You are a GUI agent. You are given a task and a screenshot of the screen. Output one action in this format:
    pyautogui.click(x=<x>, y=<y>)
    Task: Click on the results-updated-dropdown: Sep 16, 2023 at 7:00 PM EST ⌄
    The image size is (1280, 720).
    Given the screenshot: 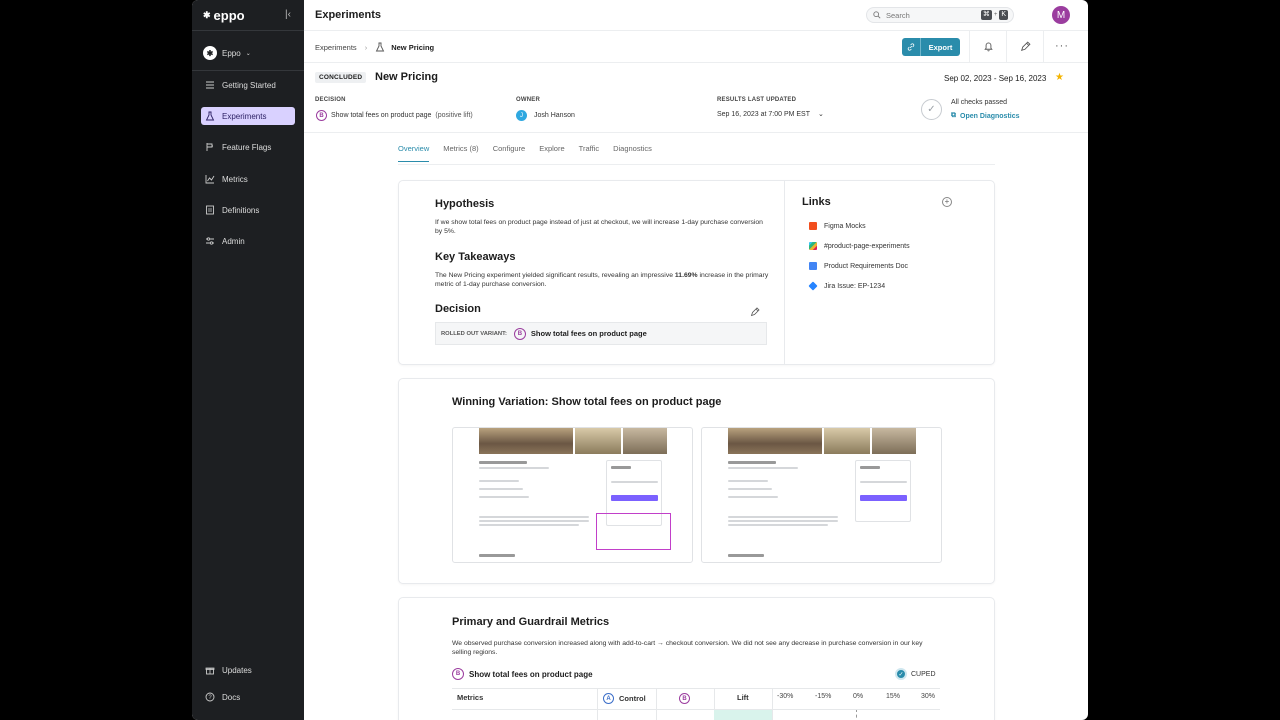 What is the action you would take?
    pyautogui.click(x=770, y=114)
    